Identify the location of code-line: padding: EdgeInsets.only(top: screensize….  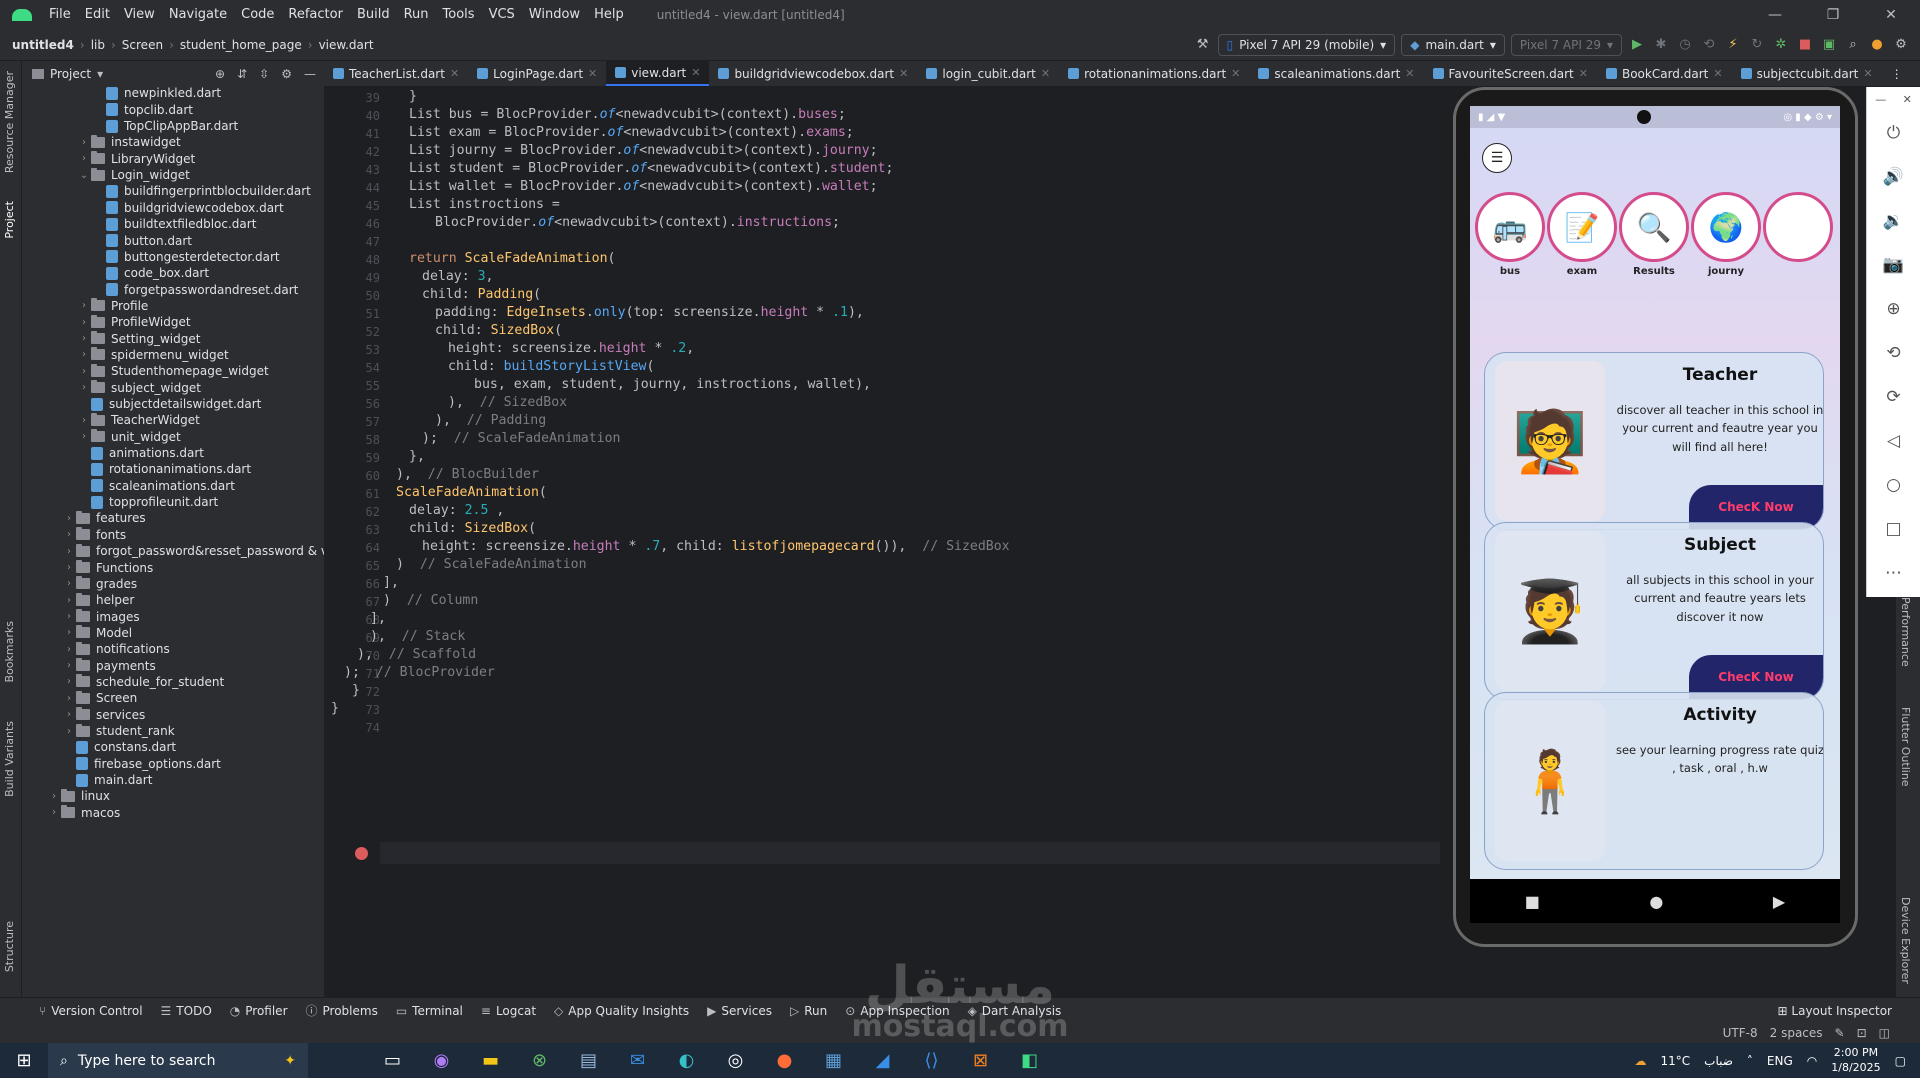
(649, 312).